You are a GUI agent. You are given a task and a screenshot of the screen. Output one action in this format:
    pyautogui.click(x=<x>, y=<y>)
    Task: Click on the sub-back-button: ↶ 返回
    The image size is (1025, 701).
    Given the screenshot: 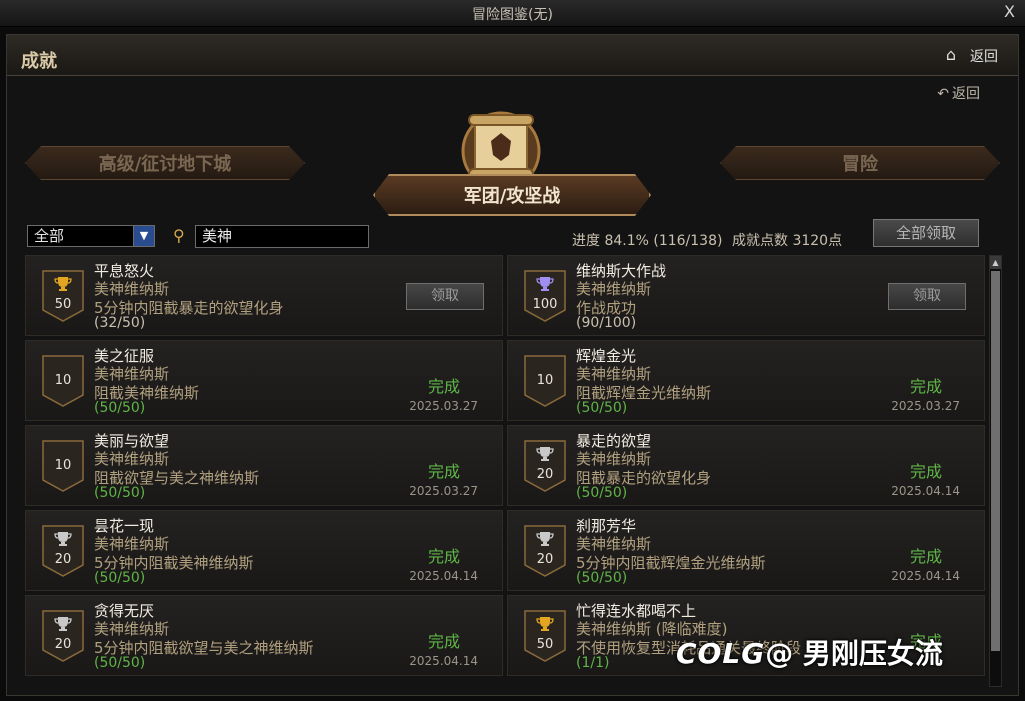 What is the action you would take?
    pyautogui.click(x=958, y=93)
    